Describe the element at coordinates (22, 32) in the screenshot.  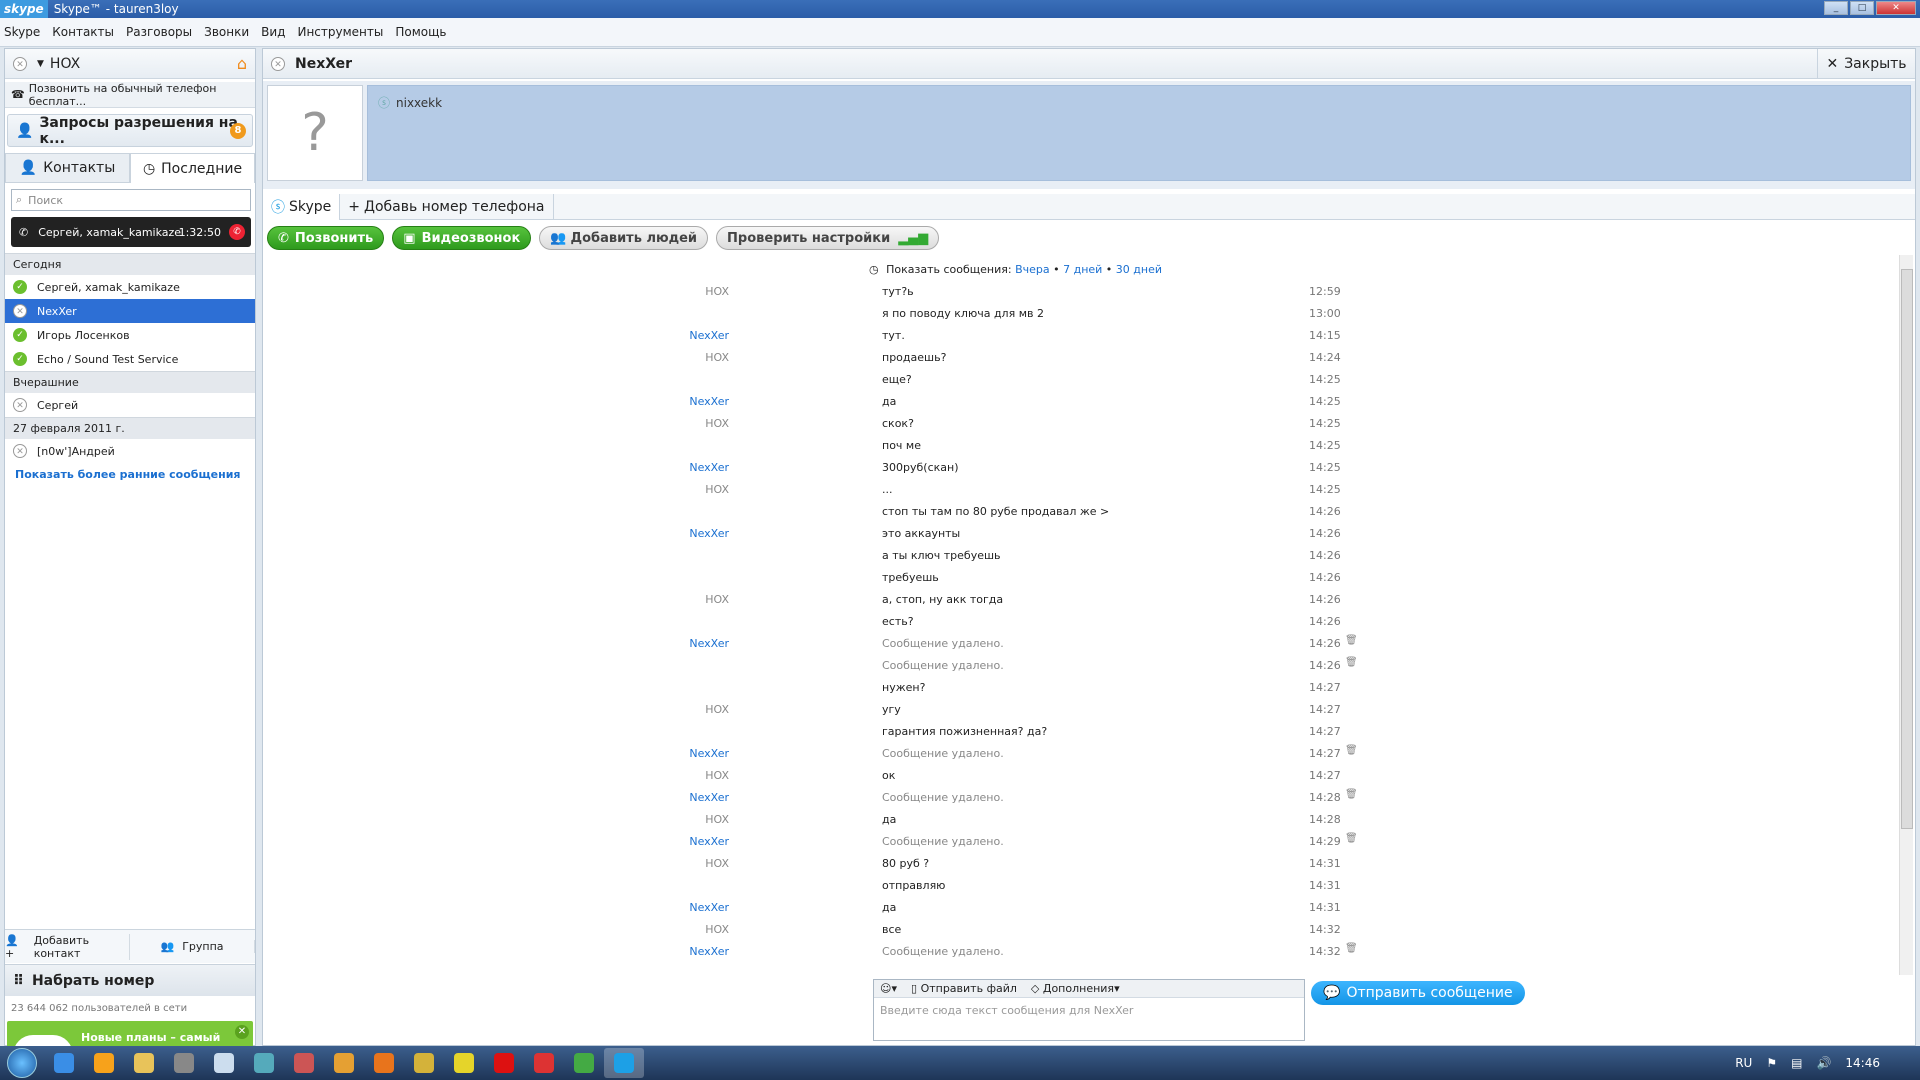
I see `menu-skype: Skype` at that location.